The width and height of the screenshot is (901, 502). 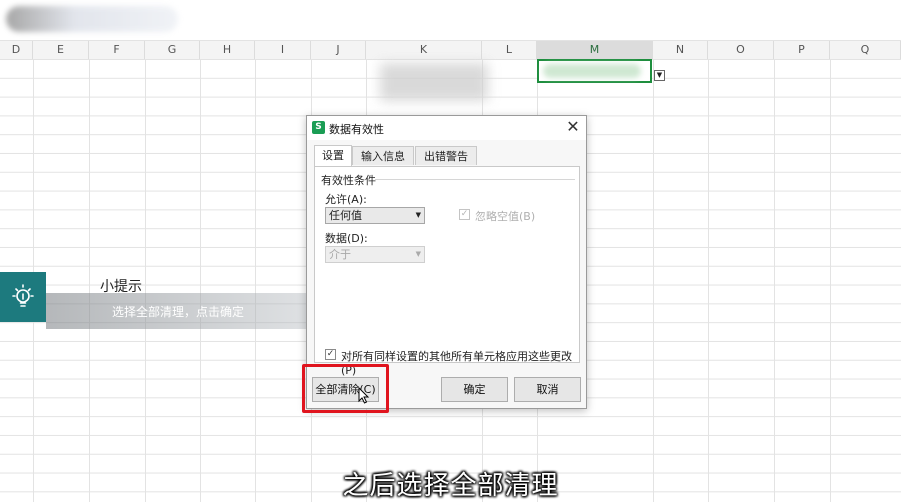 What do you see at coordinates (450, 20) in the screenshot?
I see `top-bar` at bounding box center [450, 20].